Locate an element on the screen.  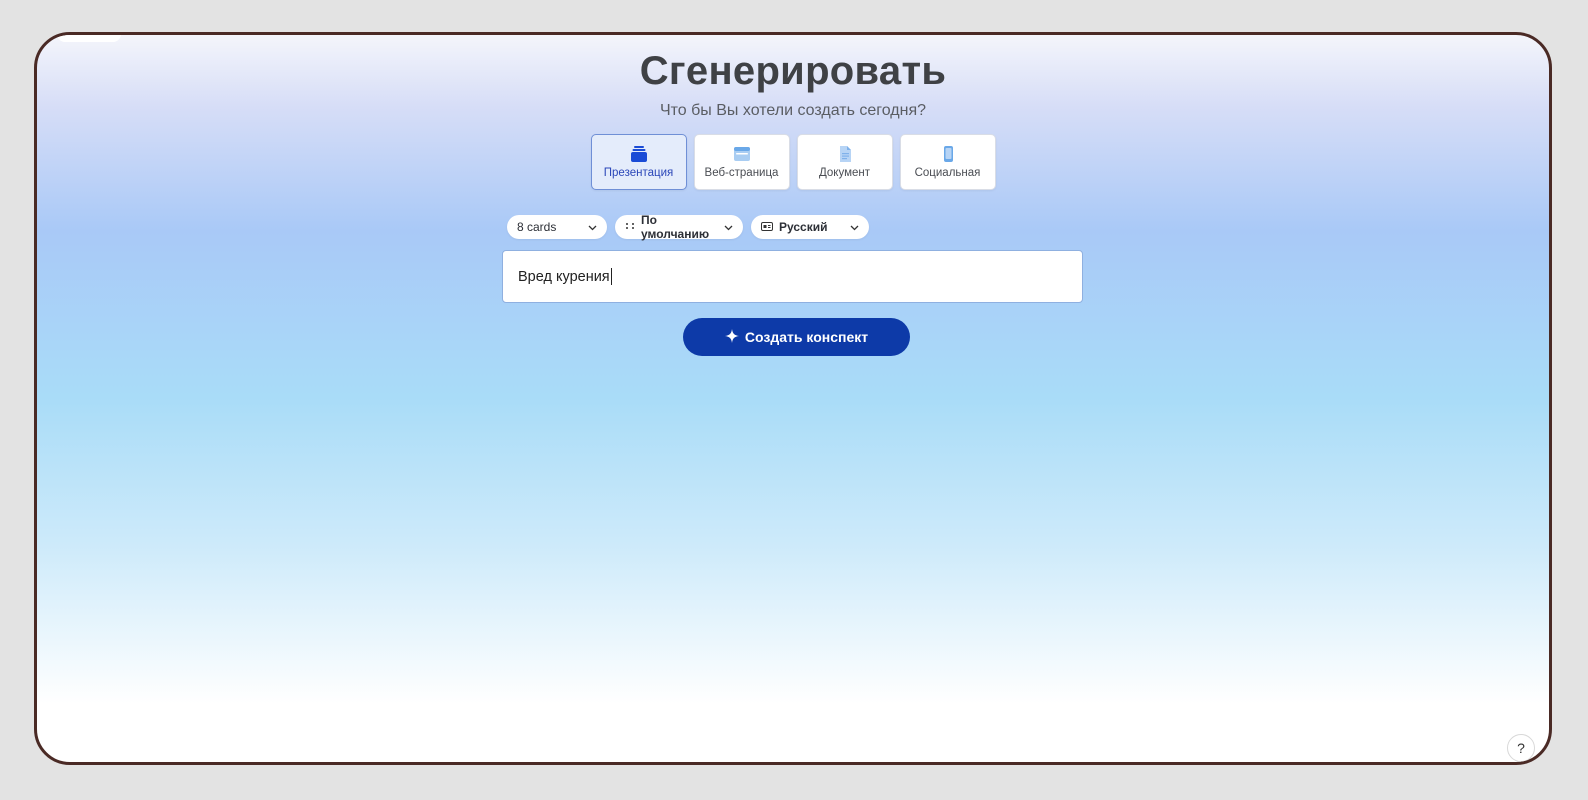
cards-count-dropdown: 8 cards is located at coordinates (557, 227).